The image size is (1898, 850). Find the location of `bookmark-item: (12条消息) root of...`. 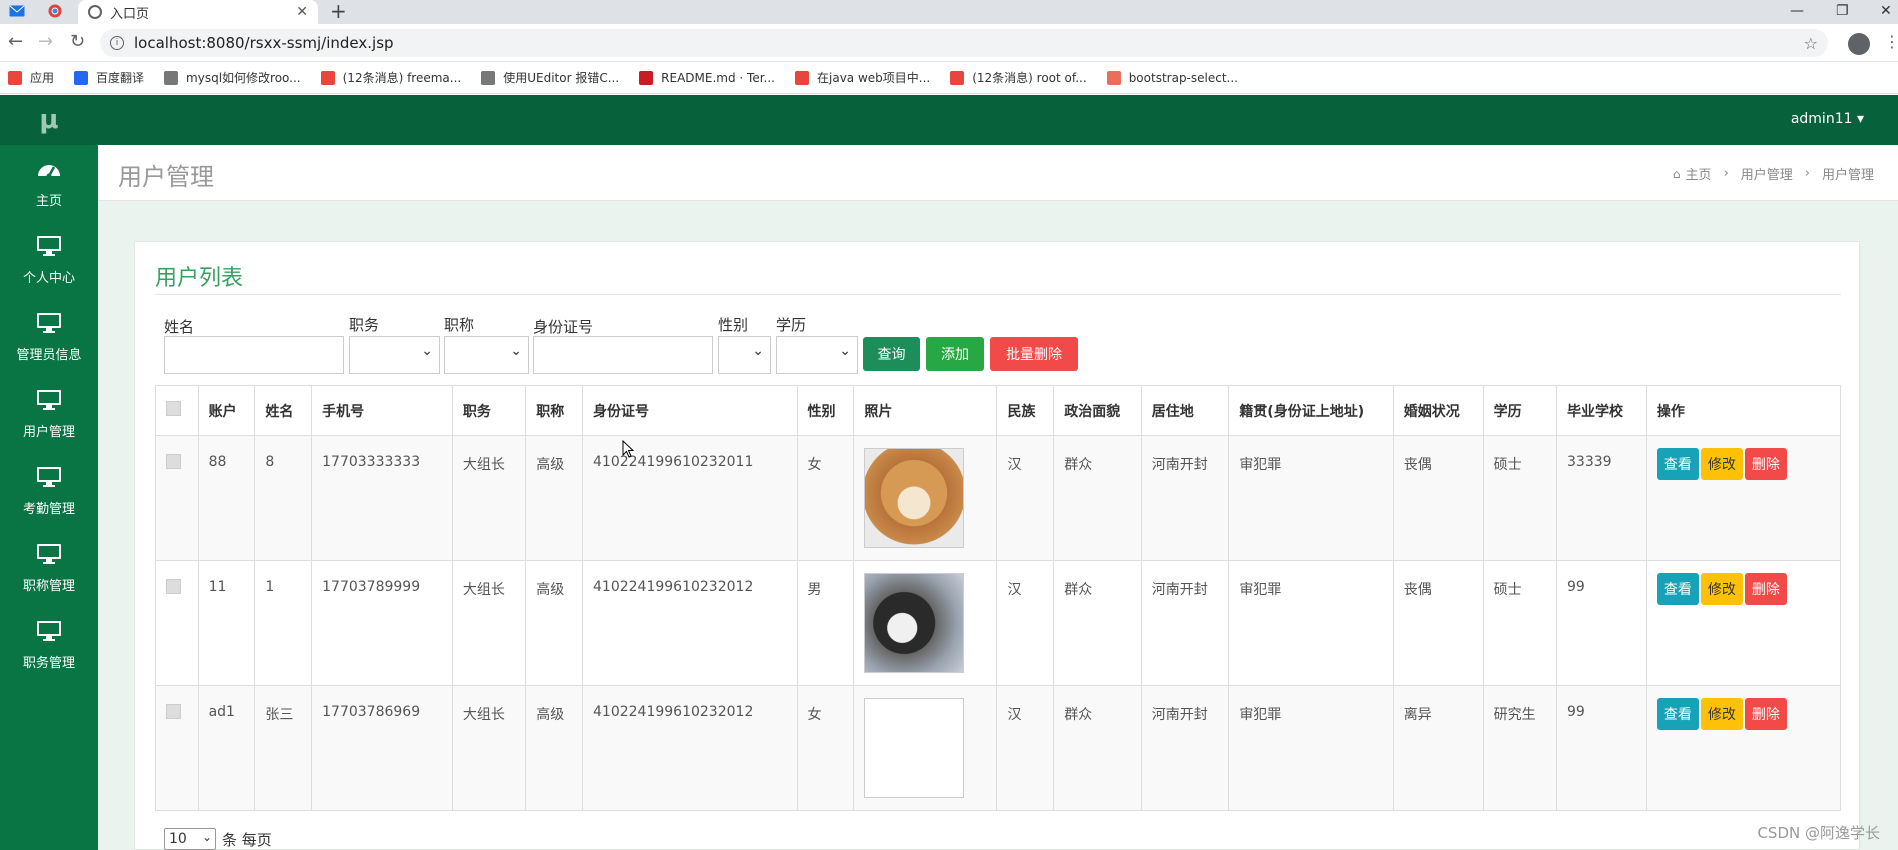

bookmark-item: (12条消息) root of... is located at coordinates (1018, 77).